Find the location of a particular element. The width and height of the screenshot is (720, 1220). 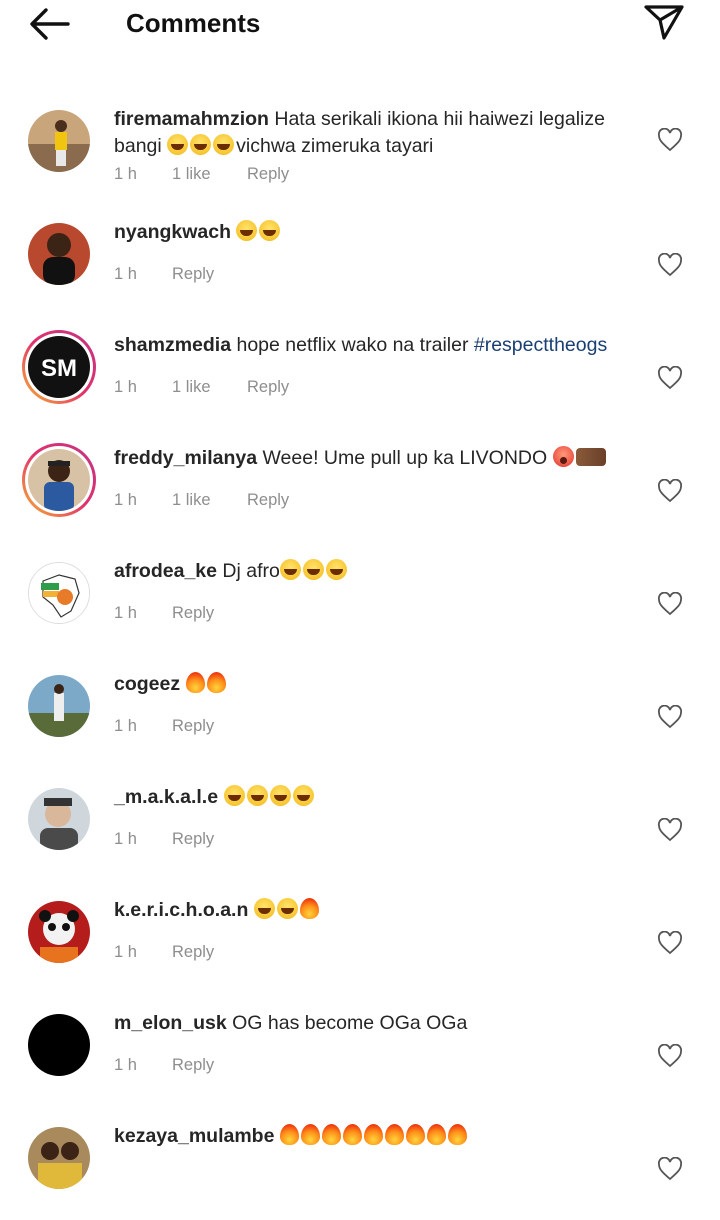

username: shamzmedia is located at coordinates (172, 345).